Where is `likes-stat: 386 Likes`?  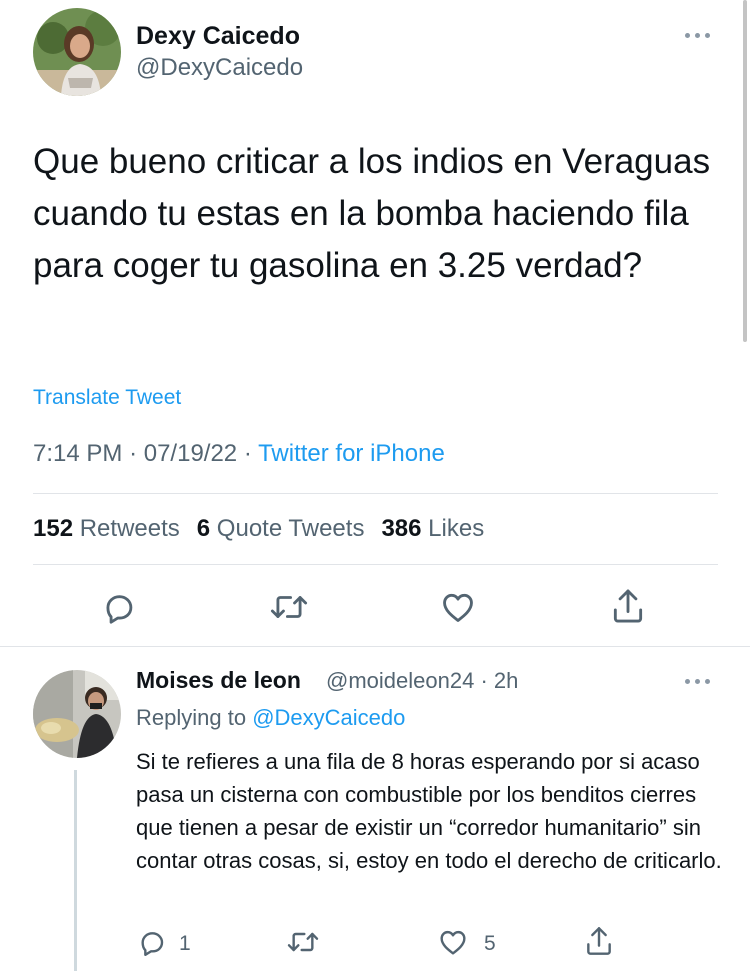
likes-stat: 386 Likes is located at coordinates (432, 529).